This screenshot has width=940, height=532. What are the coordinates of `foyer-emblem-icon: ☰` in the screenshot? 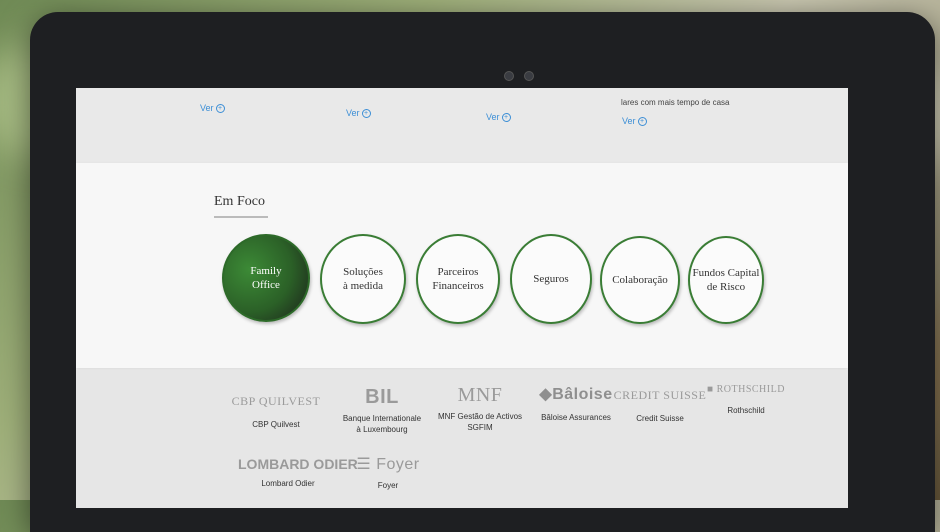 It's located at (366, 464).